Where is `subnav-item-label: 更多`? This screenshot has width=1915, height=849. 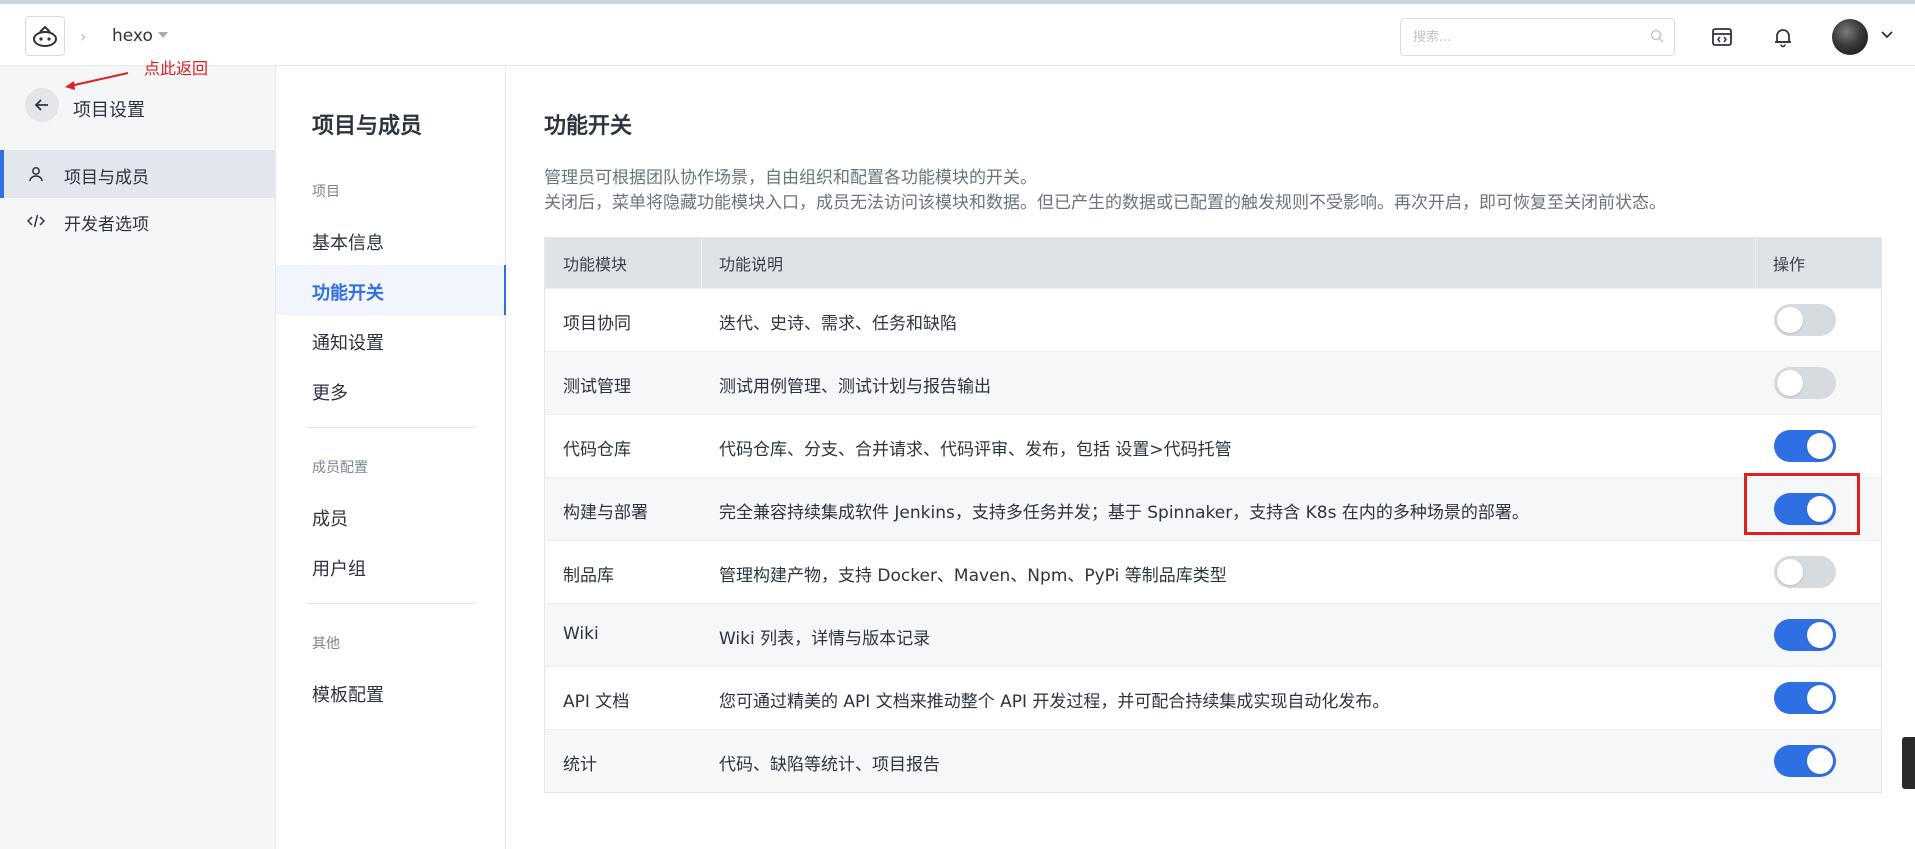
subnav-item-label: 更多 is located at coordinates (330, 393).